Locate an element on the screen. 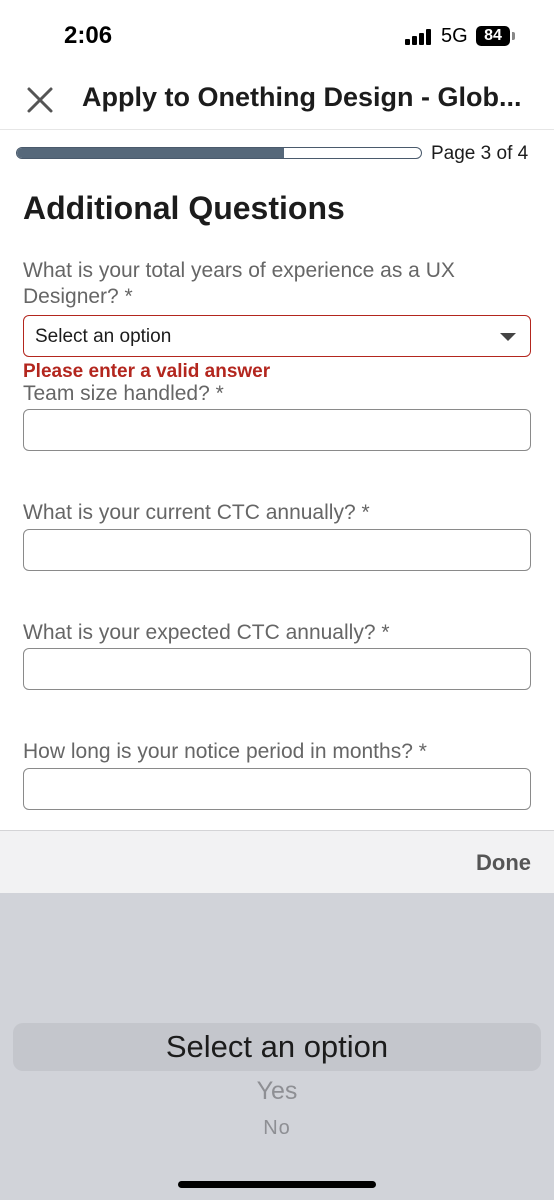  battery-icon: 84 is located at coordinates (493, 36).